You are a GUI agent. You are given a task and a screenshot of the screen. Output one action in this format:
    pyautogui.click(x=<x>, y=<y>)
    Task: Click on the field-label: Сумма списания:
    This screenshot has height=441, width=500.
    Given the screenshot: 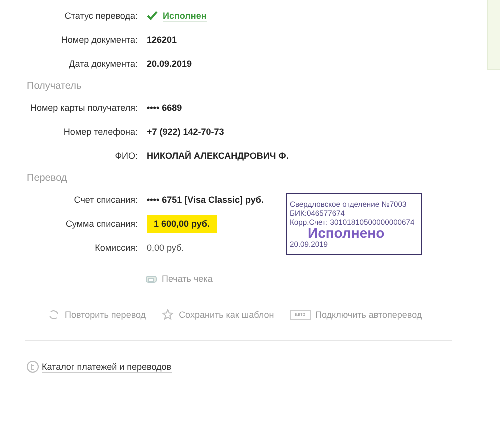 What is the action you would take?
    pyautogui.click(x=101, y=224)
    